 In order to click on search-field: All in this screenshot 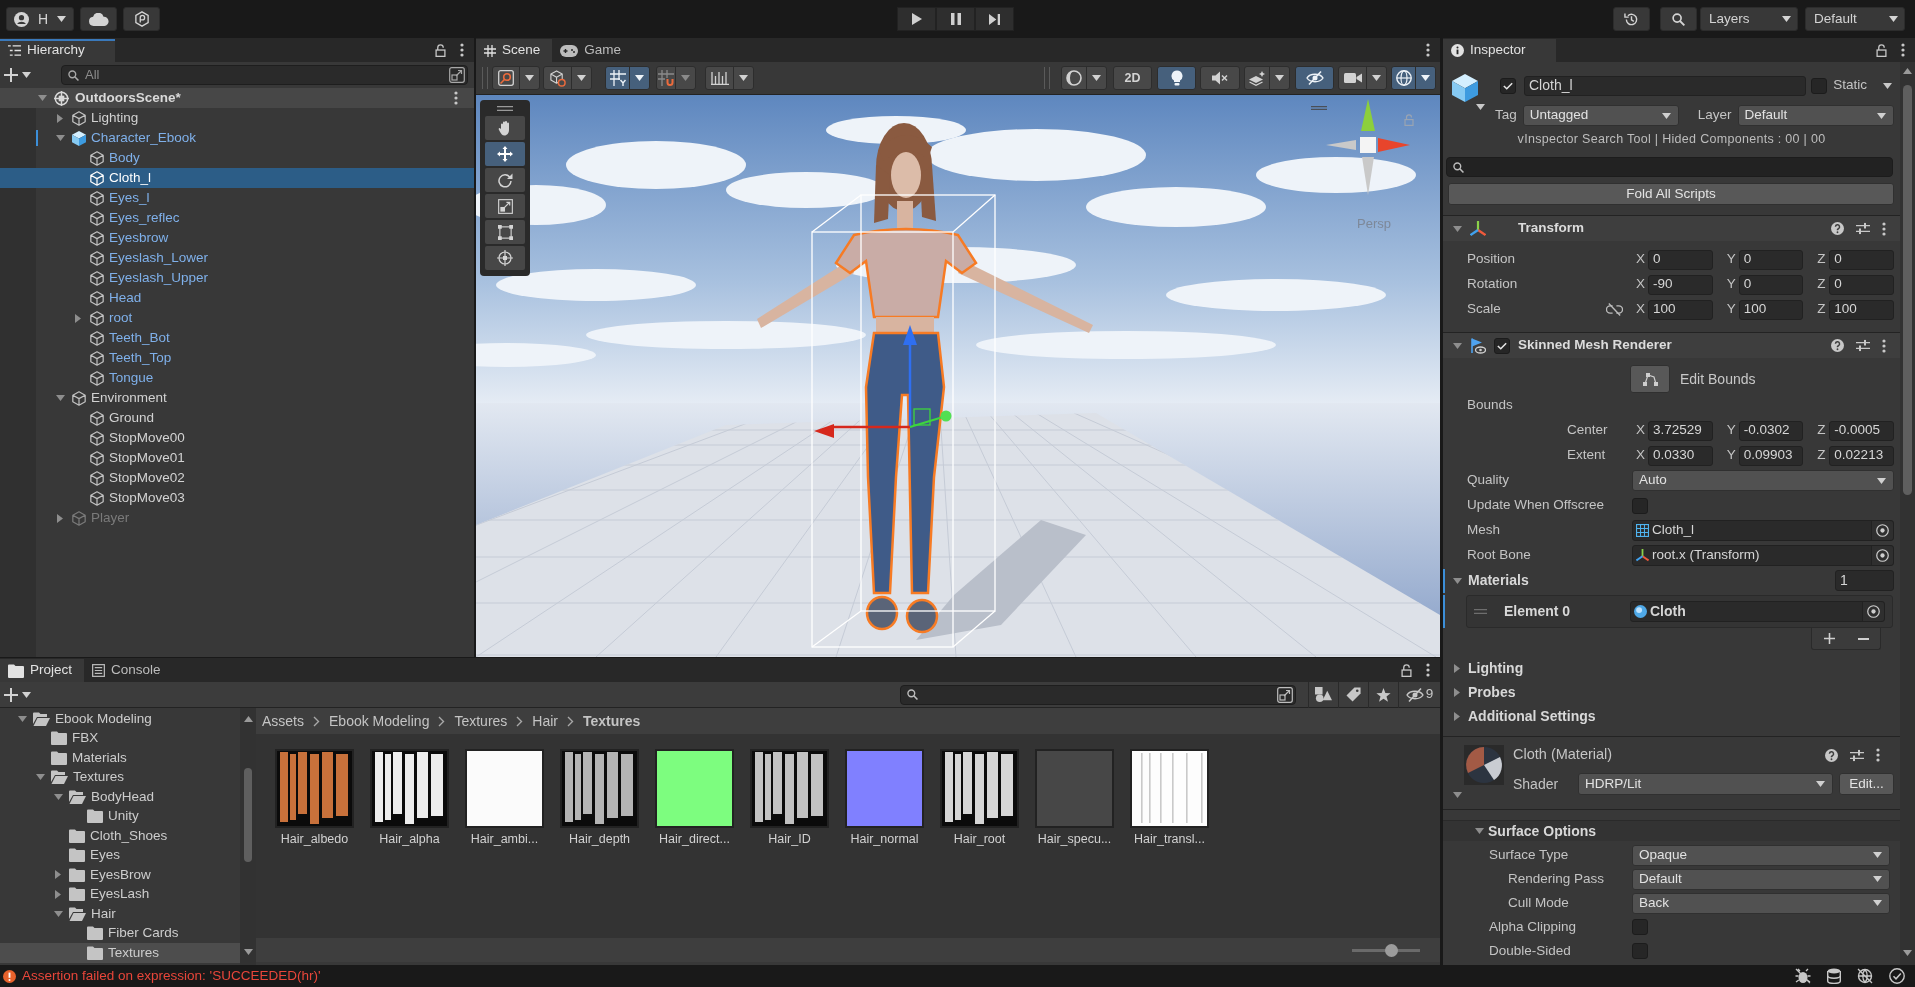, I will do `click(264, 75)`.